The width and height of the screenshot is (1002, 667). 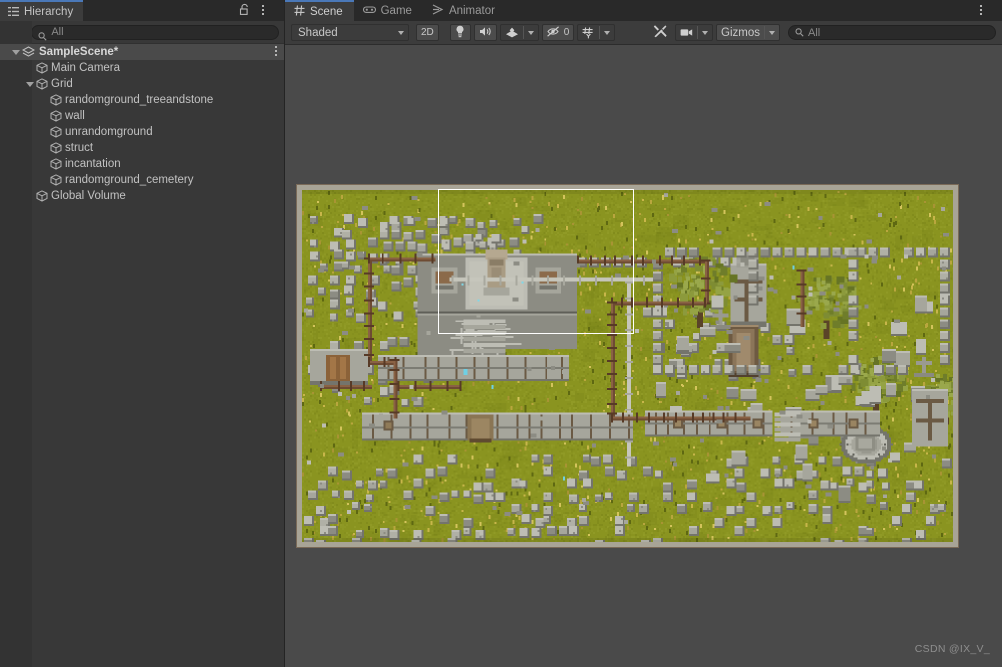 I want to click on tab-scene: Scene, so click(x=319, y=10).